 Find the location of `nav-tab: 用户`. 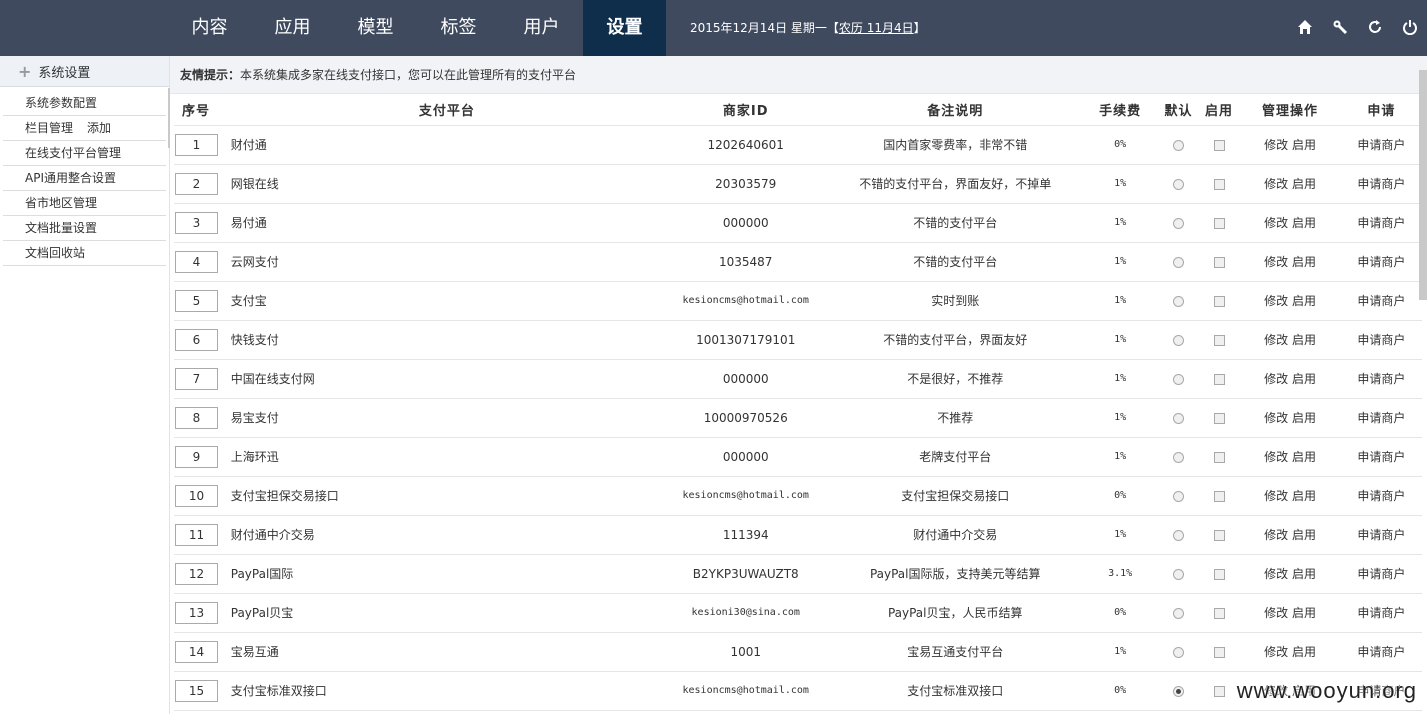

nav-tab: 用户 is located at coordinates (541, 28).